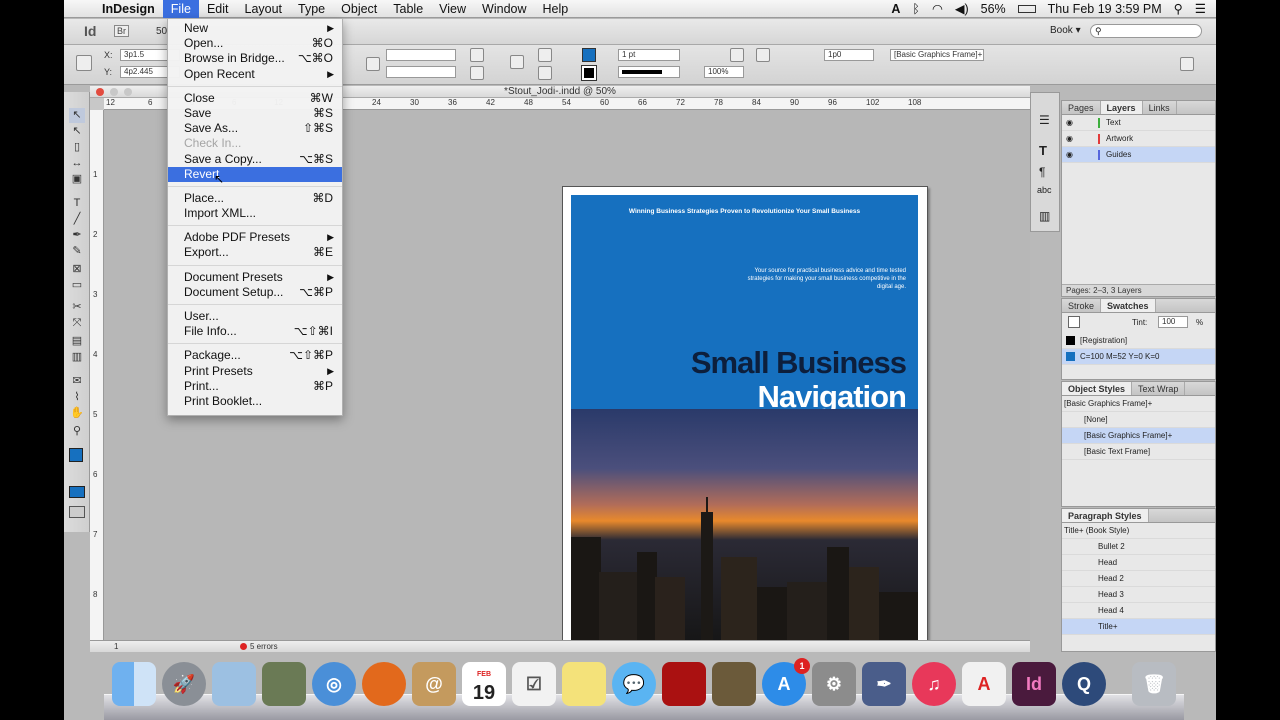 The height and width of the screenshot is (720, 1280). What do you see at coordinates (895, 9) in the screenshot?
I see `adobe-icon: A` at bounding box center [895, 9].